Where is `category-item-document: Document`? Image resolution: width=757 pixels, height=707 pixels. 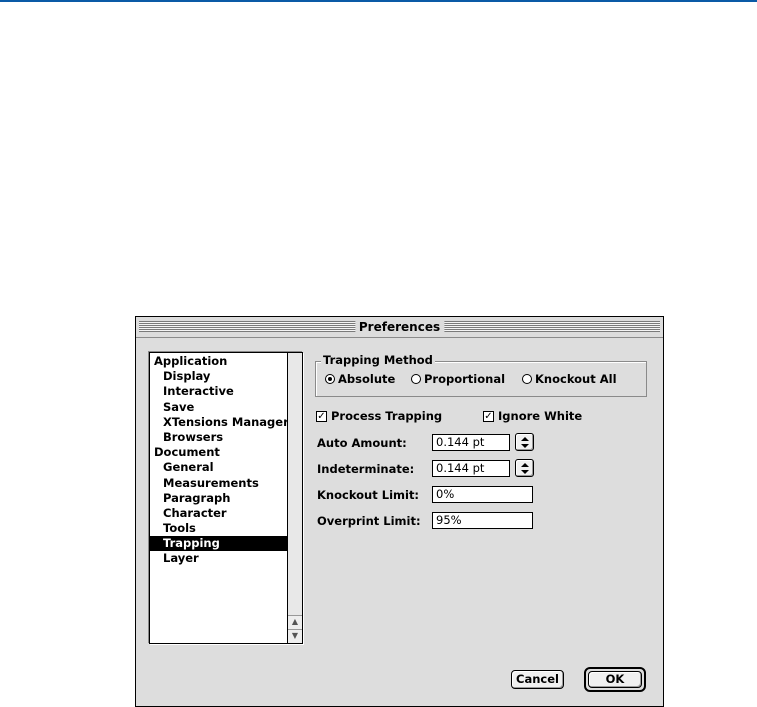 category-item-document: Document is located at coordinates (219, 452).